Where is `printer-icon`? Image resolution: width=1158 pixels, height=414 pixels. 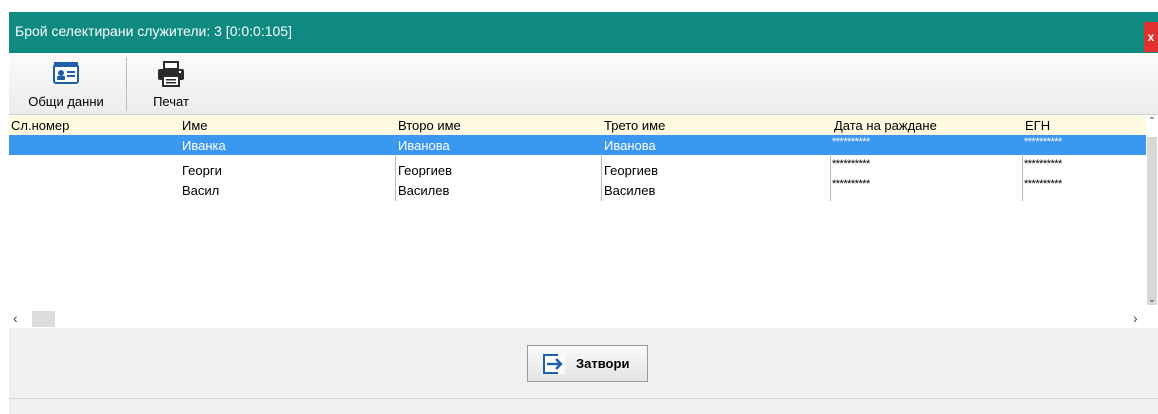
printer-icon is located at coordinates (171, 75).